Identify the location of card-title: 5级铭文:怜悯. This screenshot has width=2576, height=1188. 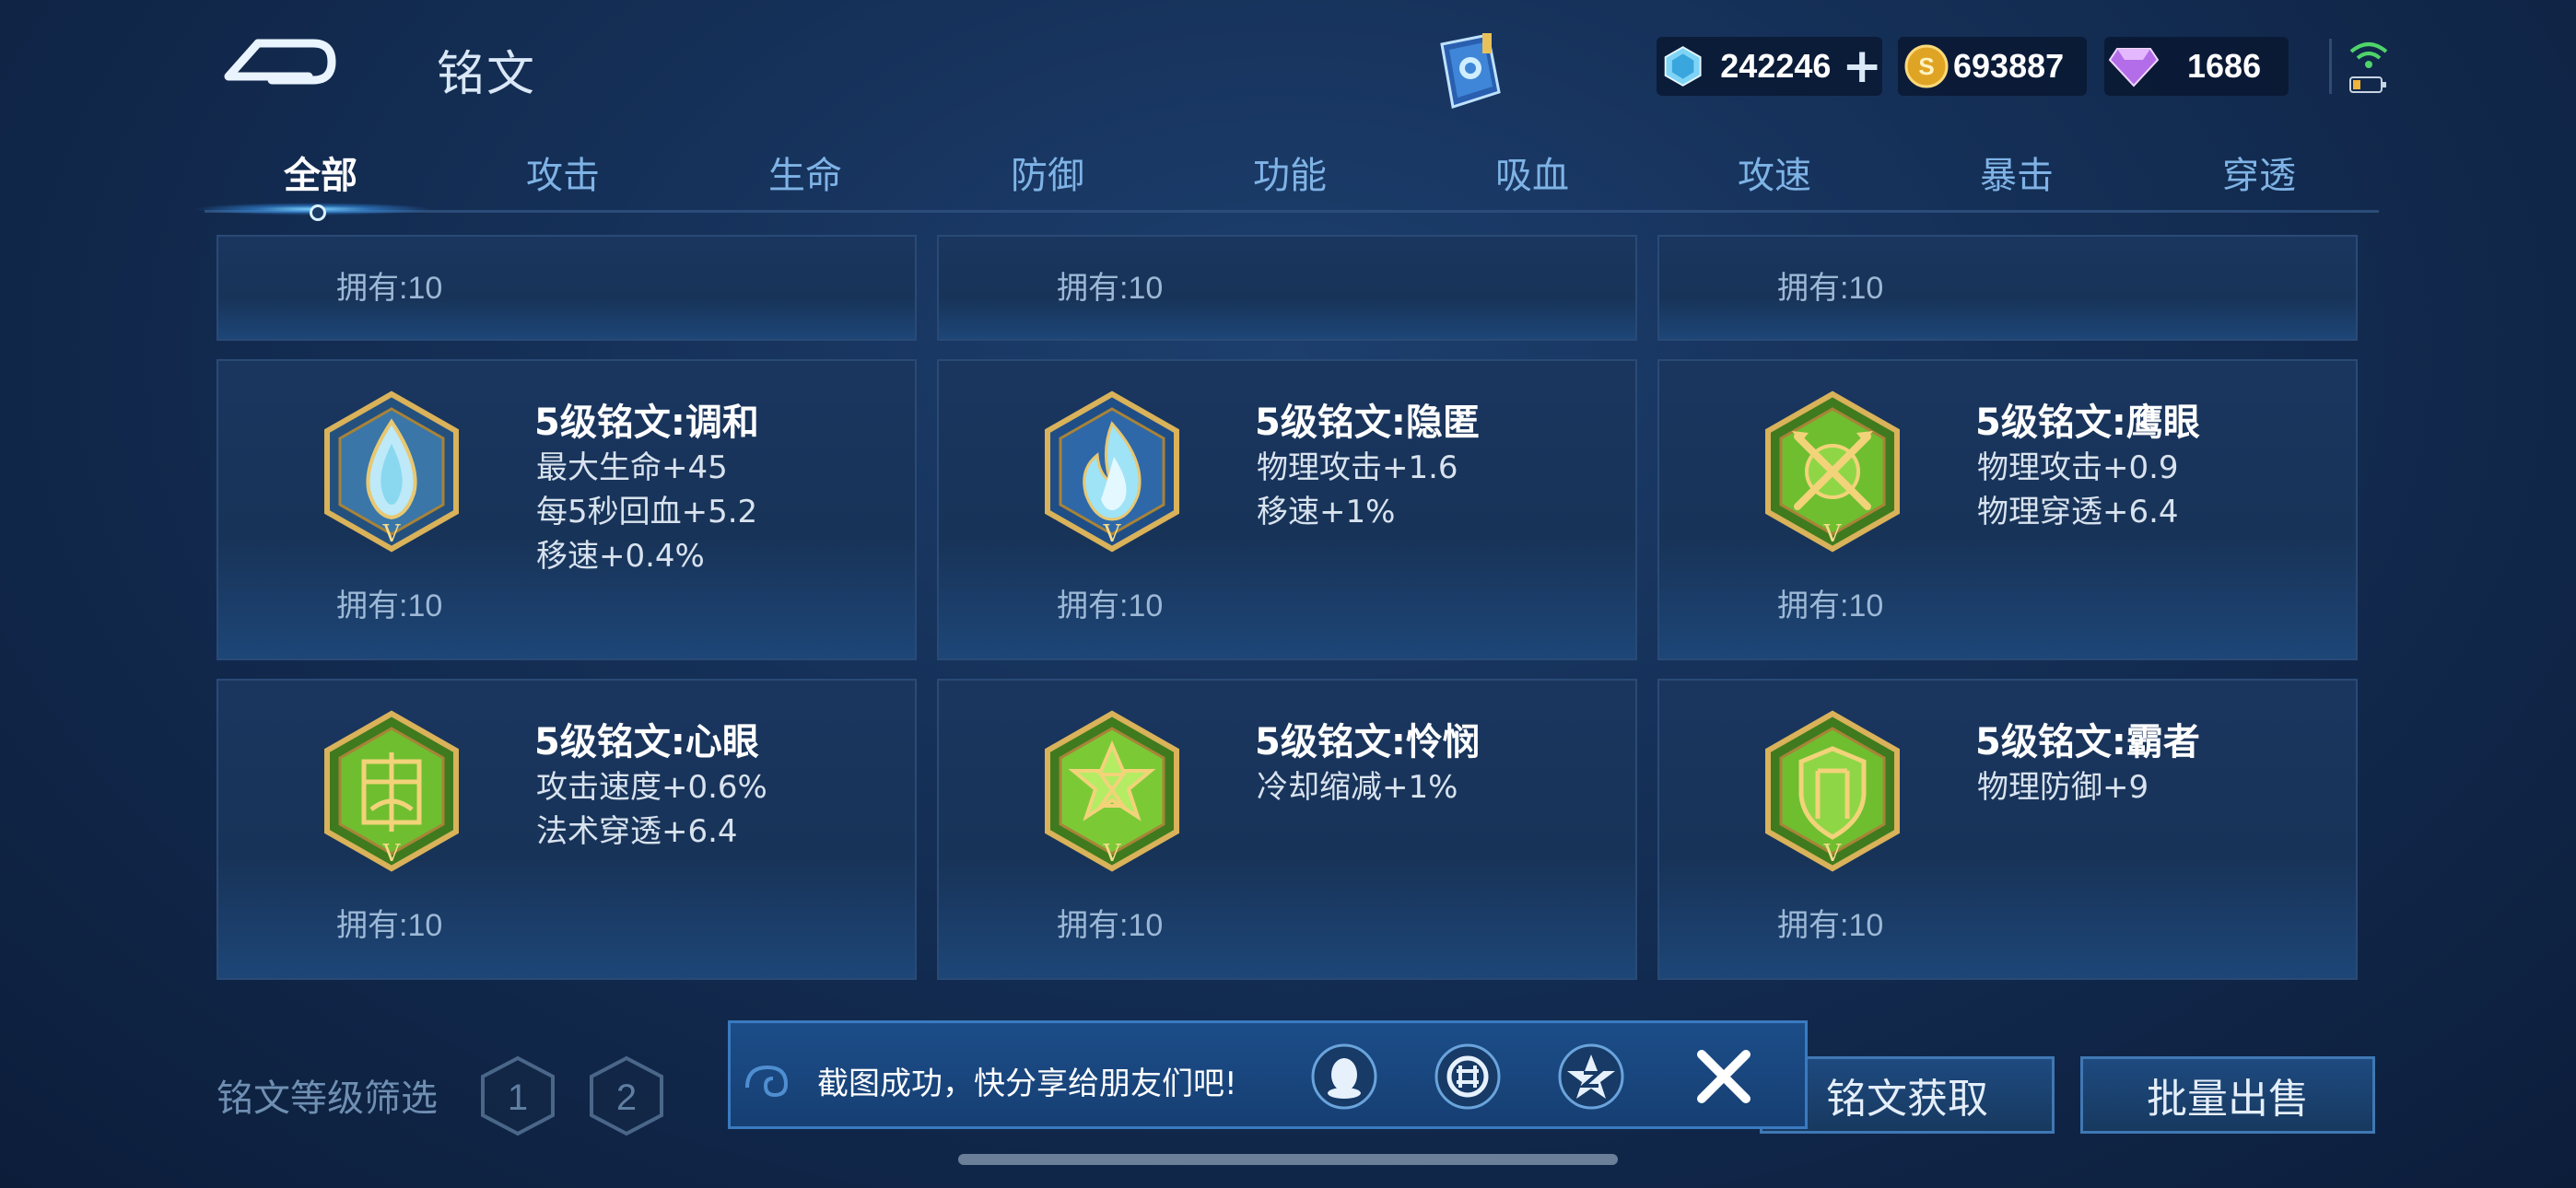
(1367, 742).